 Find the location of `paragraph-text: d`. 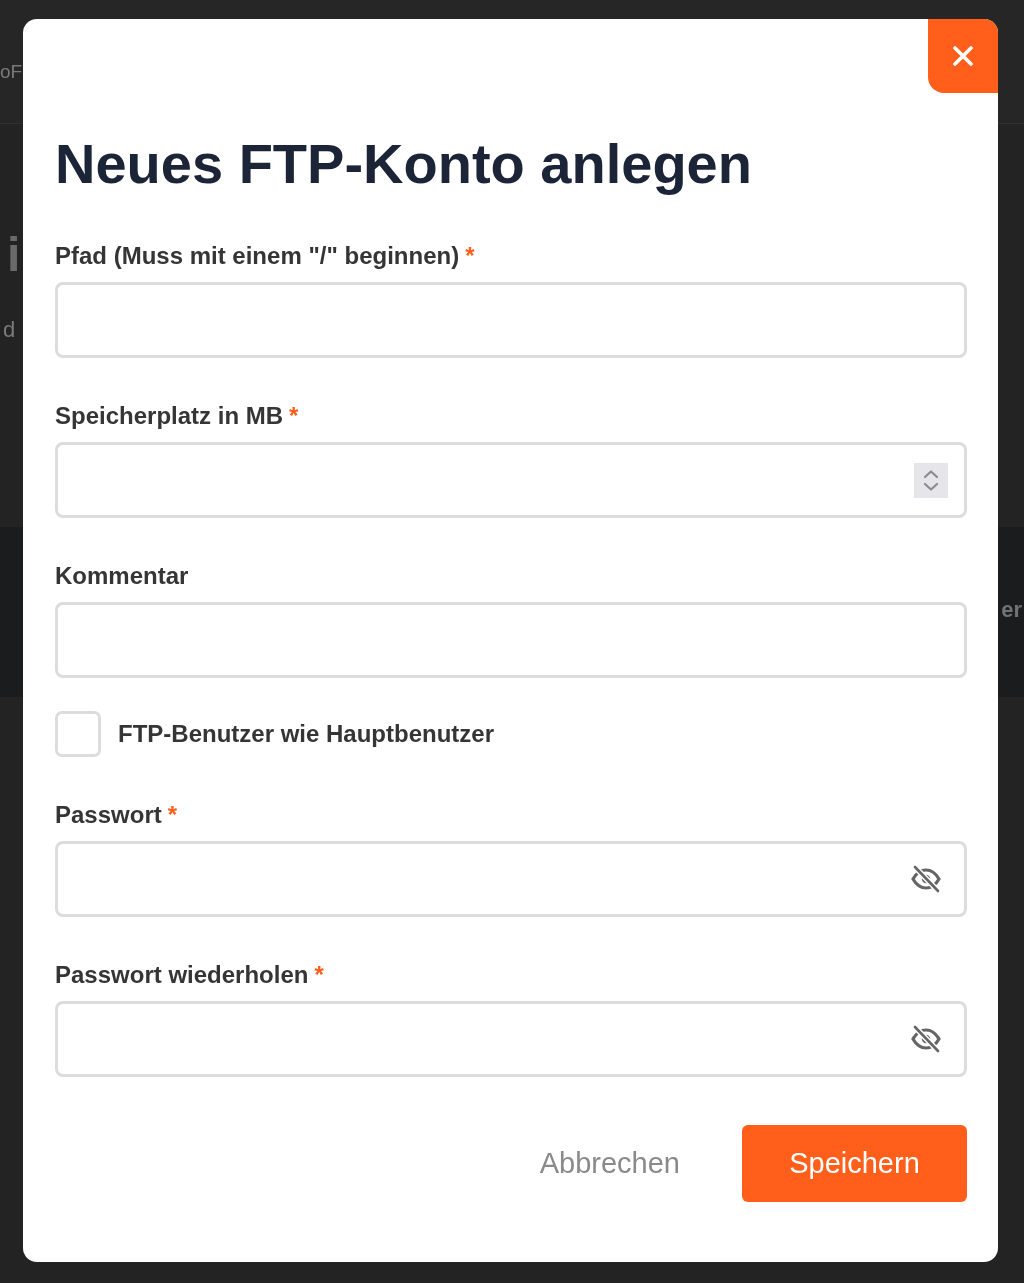

paragraph-text: d is located at coordinates (9, 330).